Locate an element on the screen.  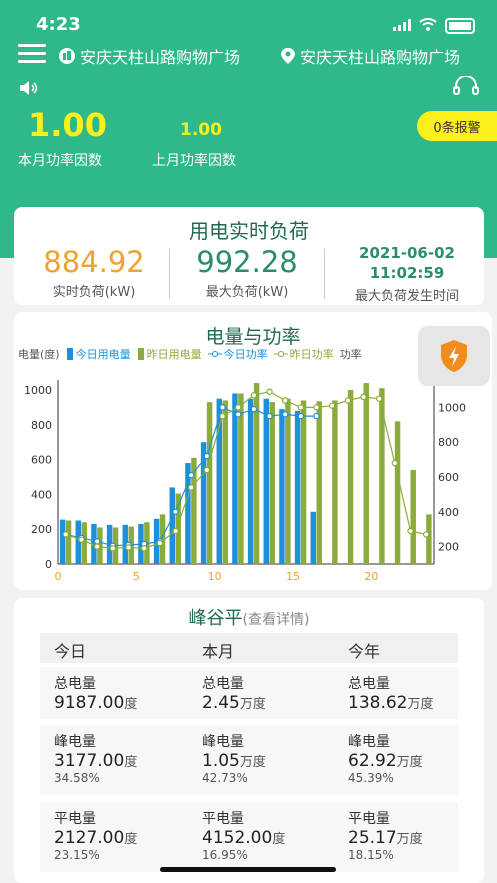
peak-cell-value: 2.45万度 is located at coordinates (272, 703).